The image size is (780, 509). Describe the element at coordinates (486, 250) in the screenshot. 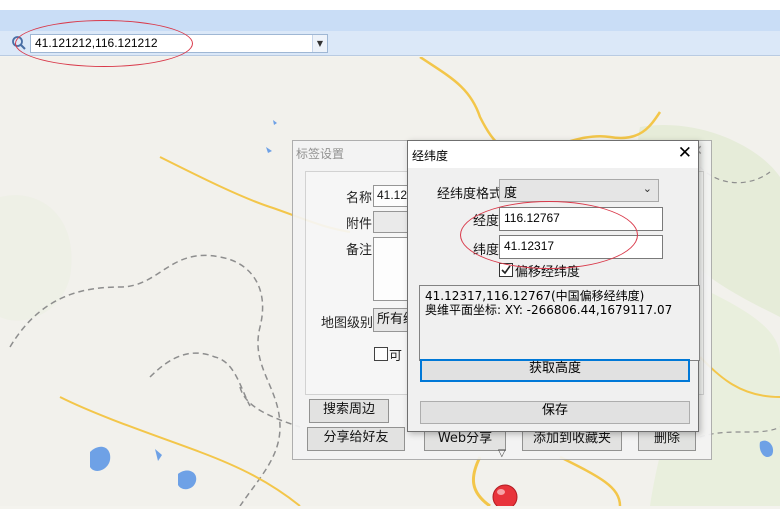

I see `latitude-label: 纬度` at that location.